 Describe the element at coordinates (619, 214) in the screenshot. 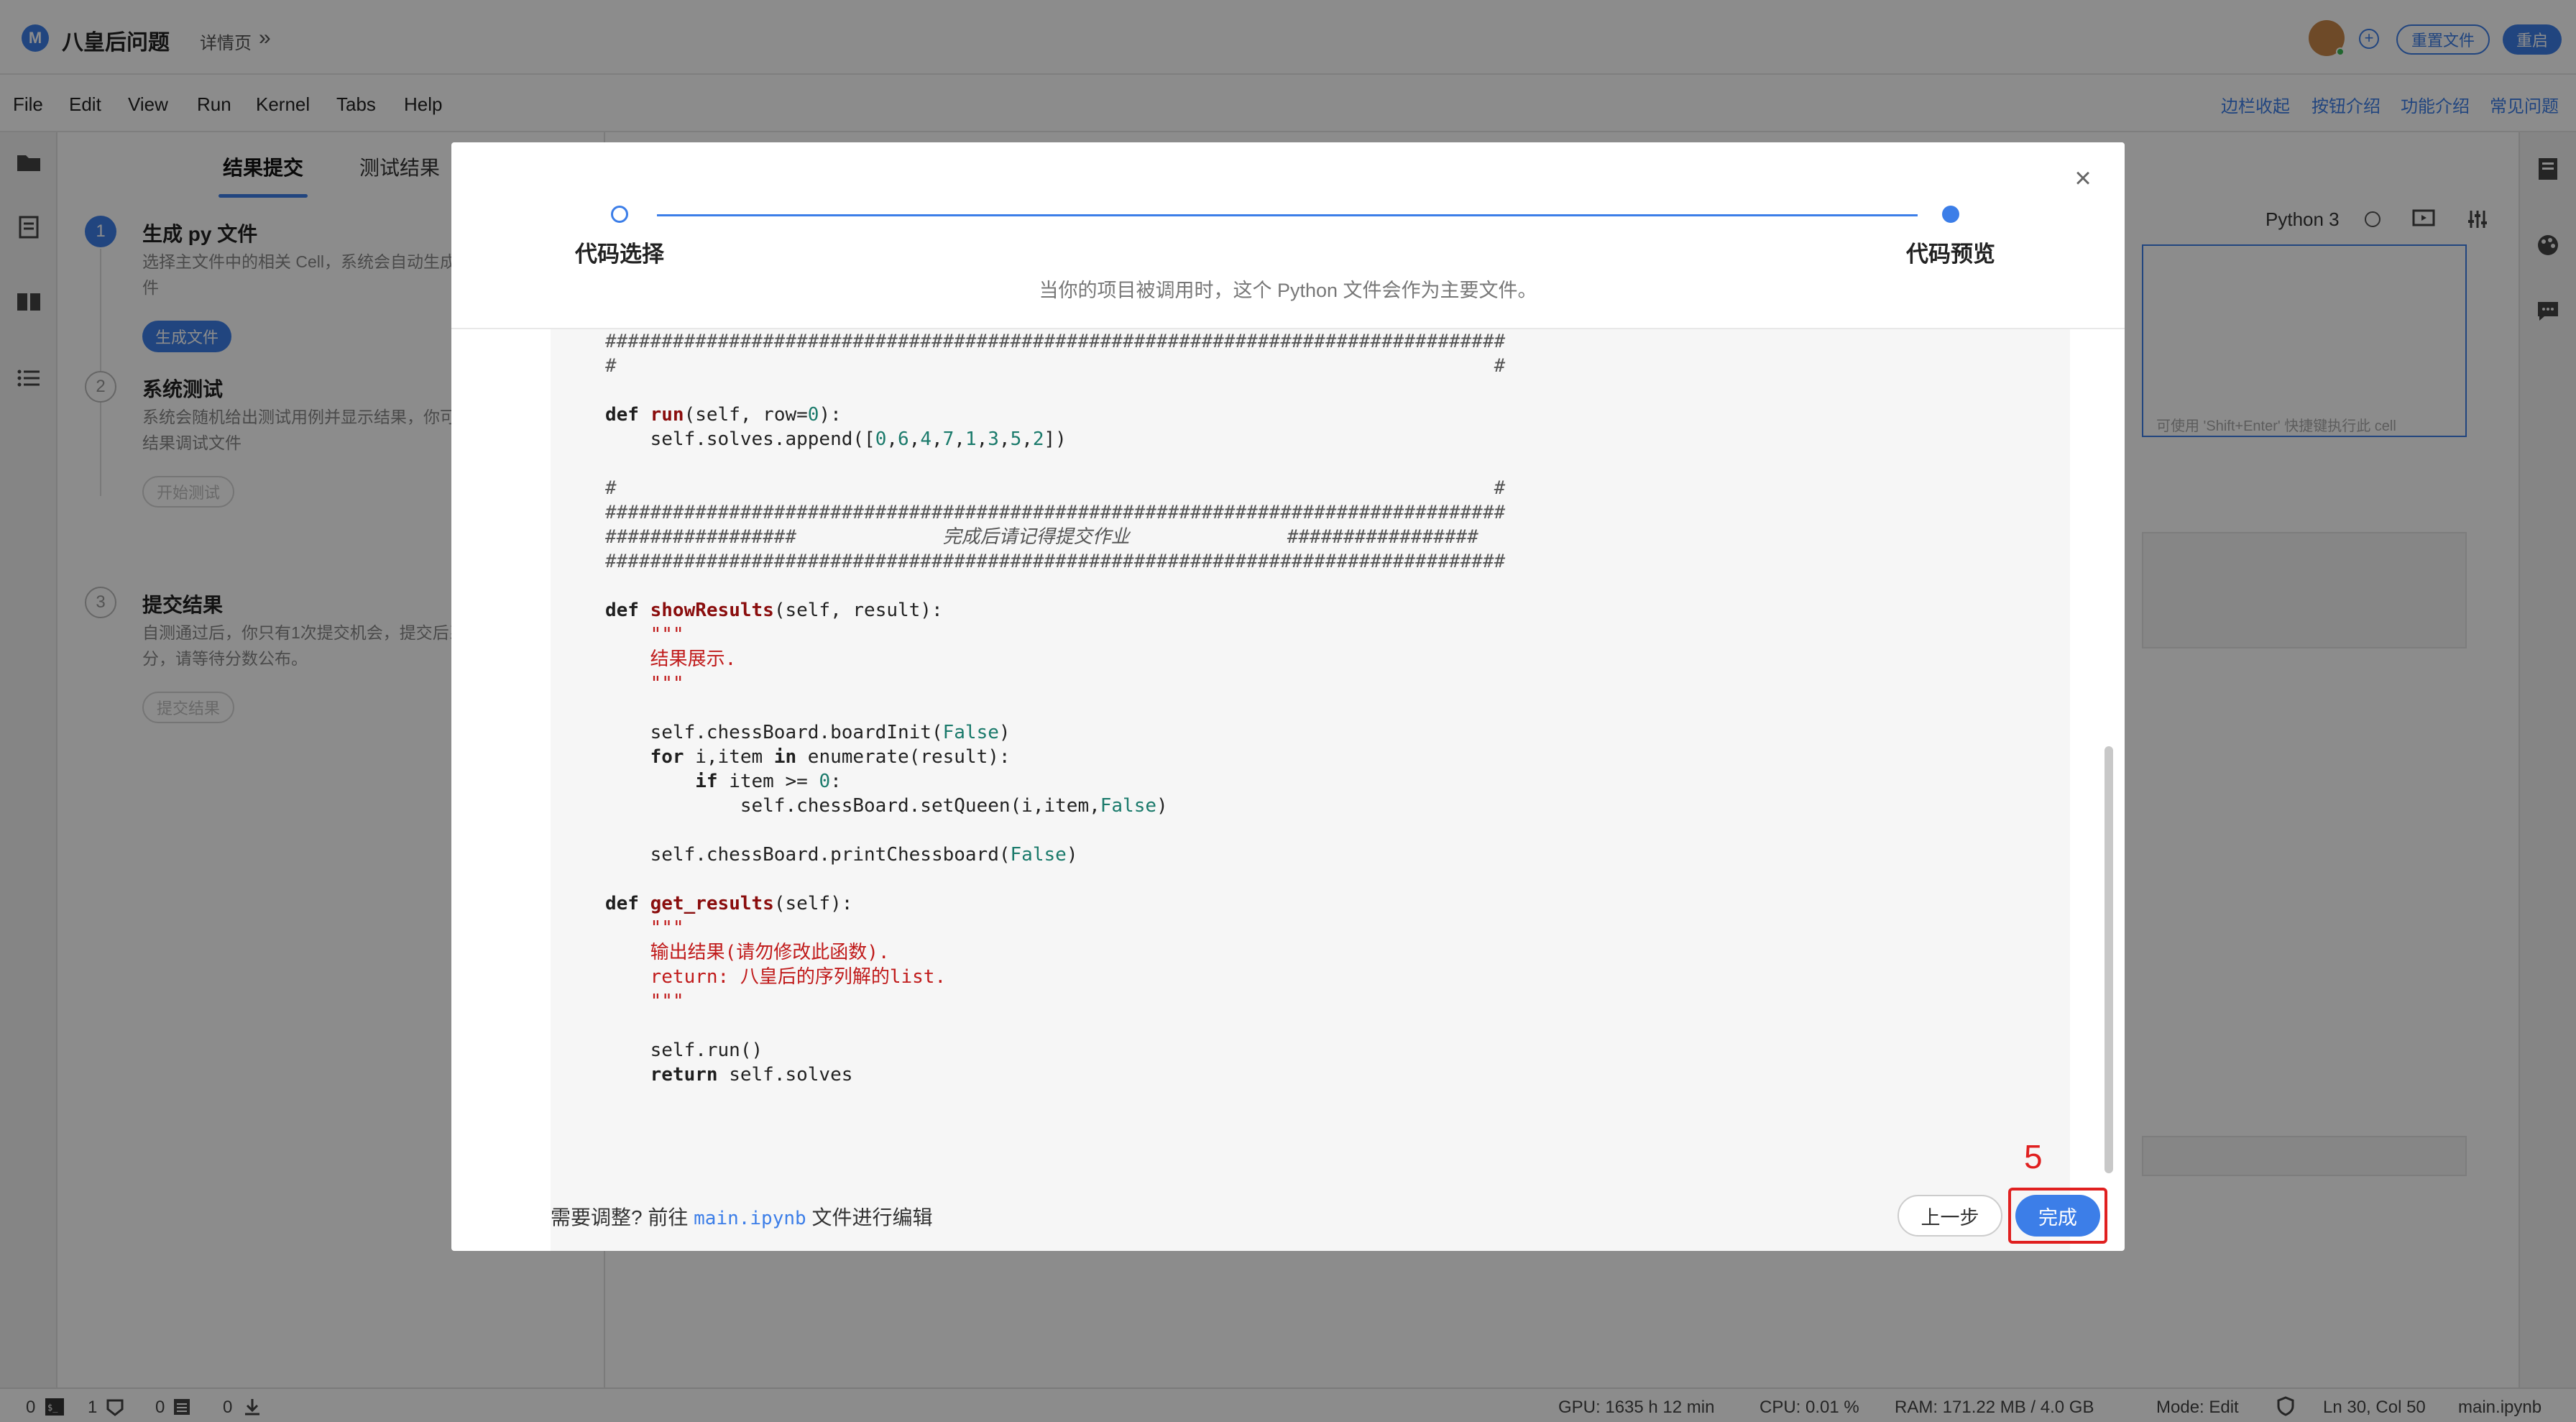

I see `step-indicator-code-select` at that location.